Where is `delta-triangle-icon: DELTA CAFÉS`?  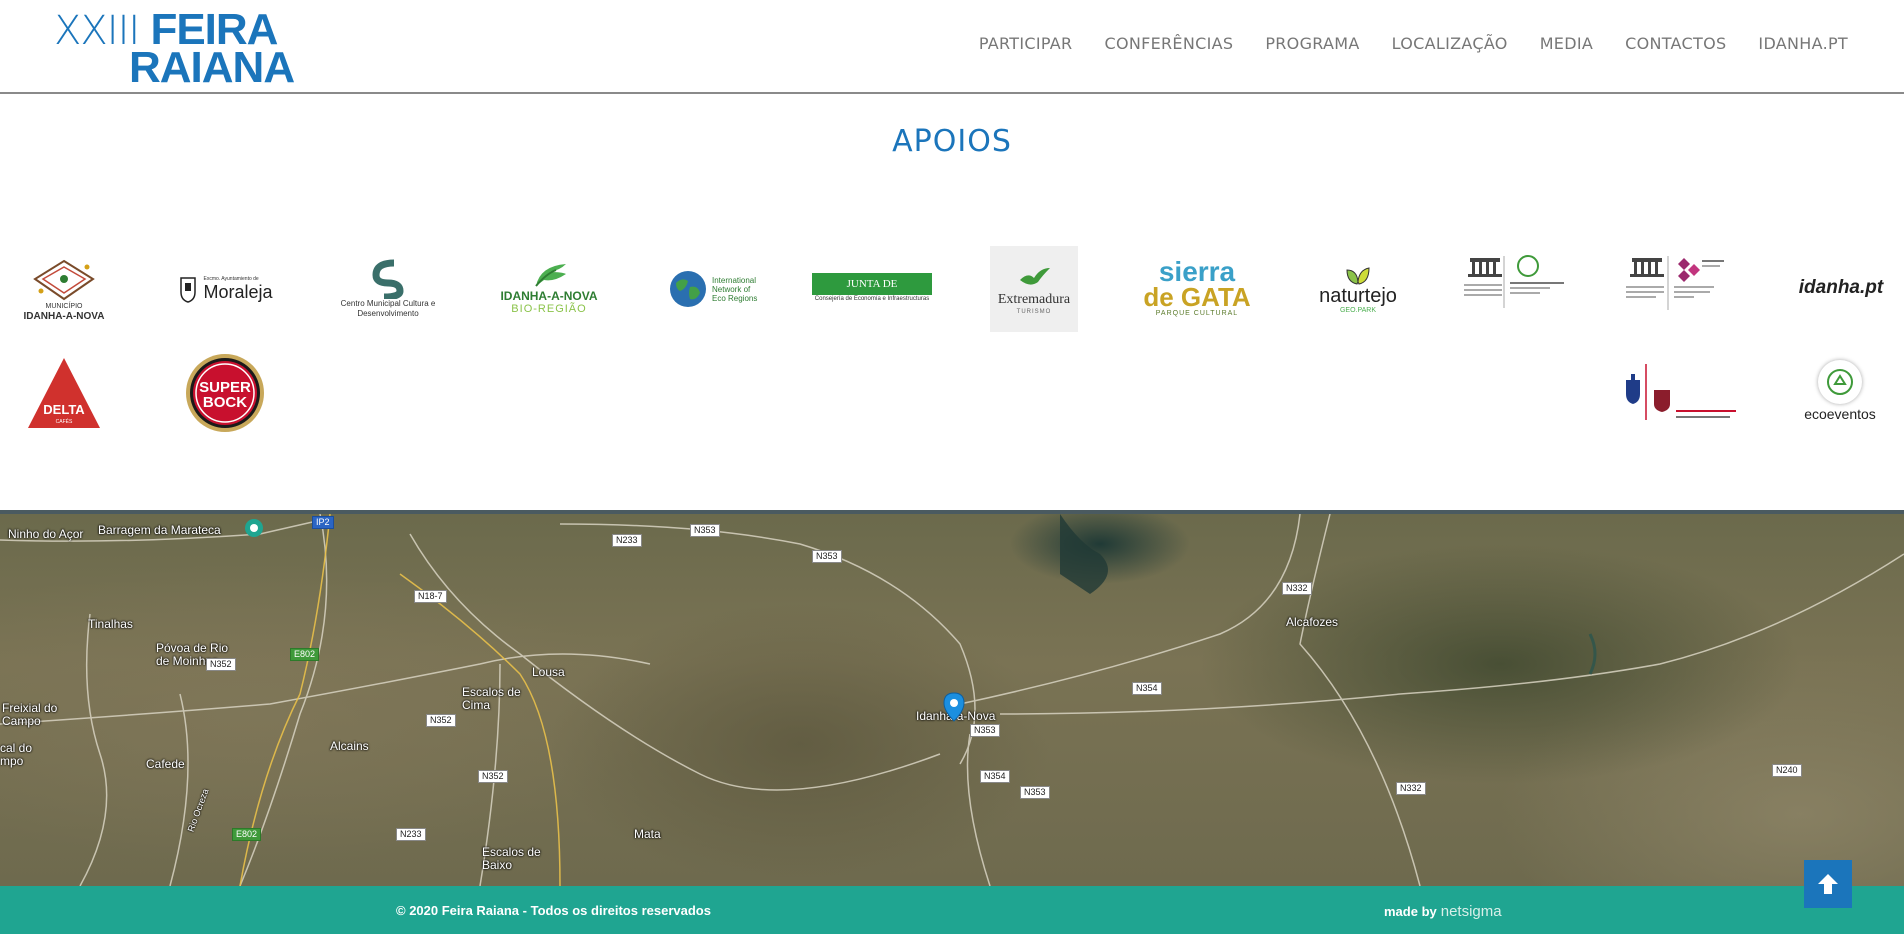
delta-triangle-icon: DELTA CAFÉS is located at coordinates (64, 393).